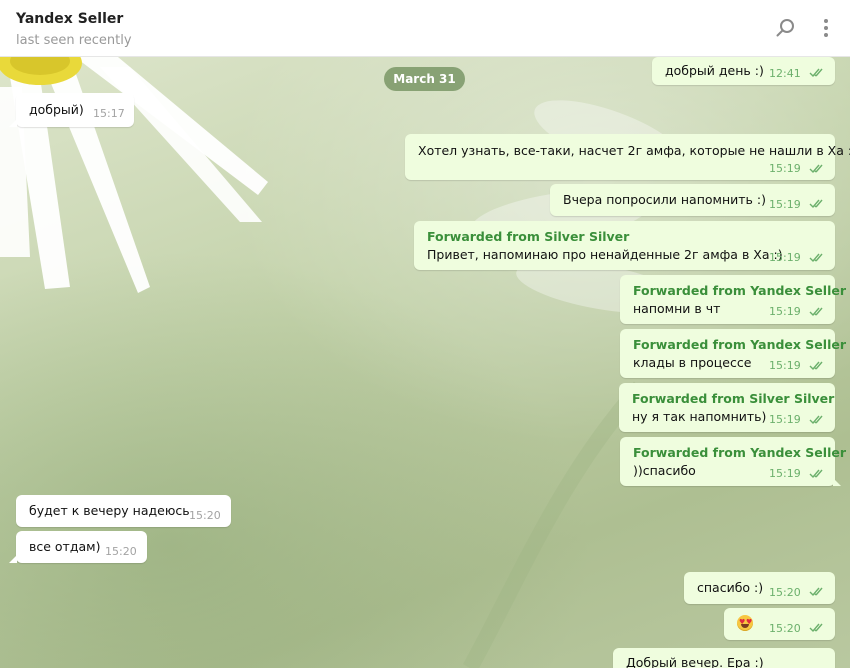 This screenshot has height=668, width=850. Describe the element at coordinates (74, 40) in the screenshot. I see `last-seen-status: last seen recently` at that location.